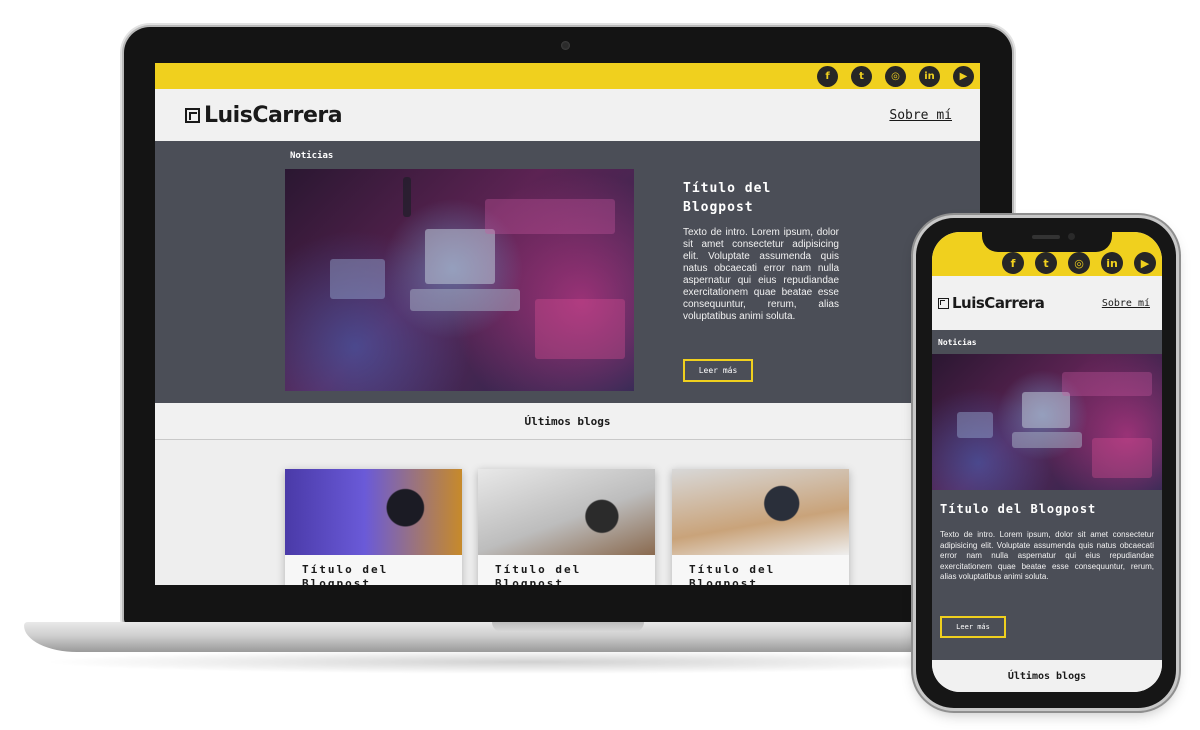 The image size is (1200, 730). I want to click on laptop-base-notch, so click(568, 627).